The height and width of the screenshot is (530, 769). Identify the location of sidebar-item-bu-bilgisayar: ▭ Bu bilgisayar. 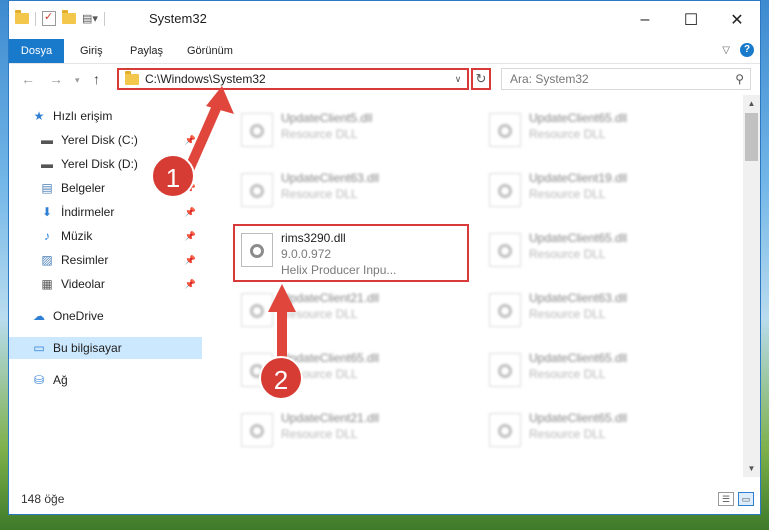
(105, 348).